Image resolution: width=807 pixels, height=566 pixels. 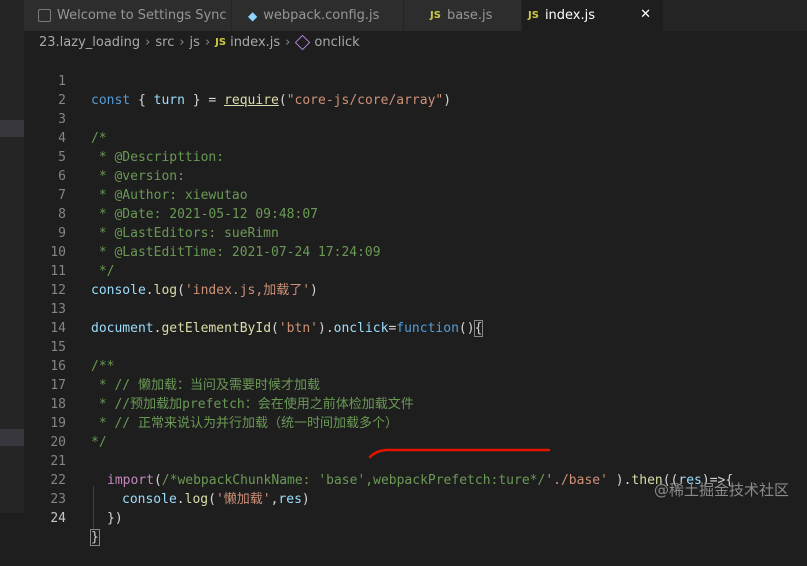 What do you see at coordinates (721, 490) in the screenshot?
I see `watermark: @稀土掘金技术社区` at bounding box center [721, 490].